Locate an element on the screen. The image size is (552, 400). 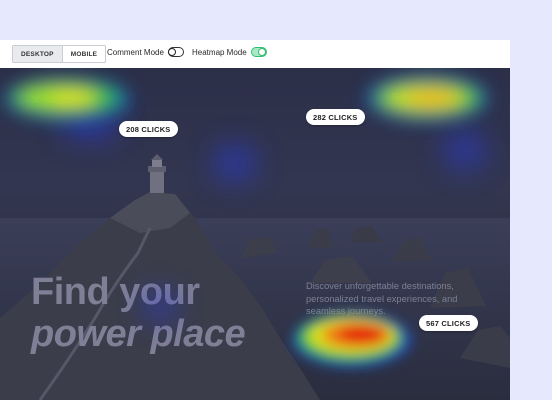
comment-mode-toggle is located at coordinates (175, 52).